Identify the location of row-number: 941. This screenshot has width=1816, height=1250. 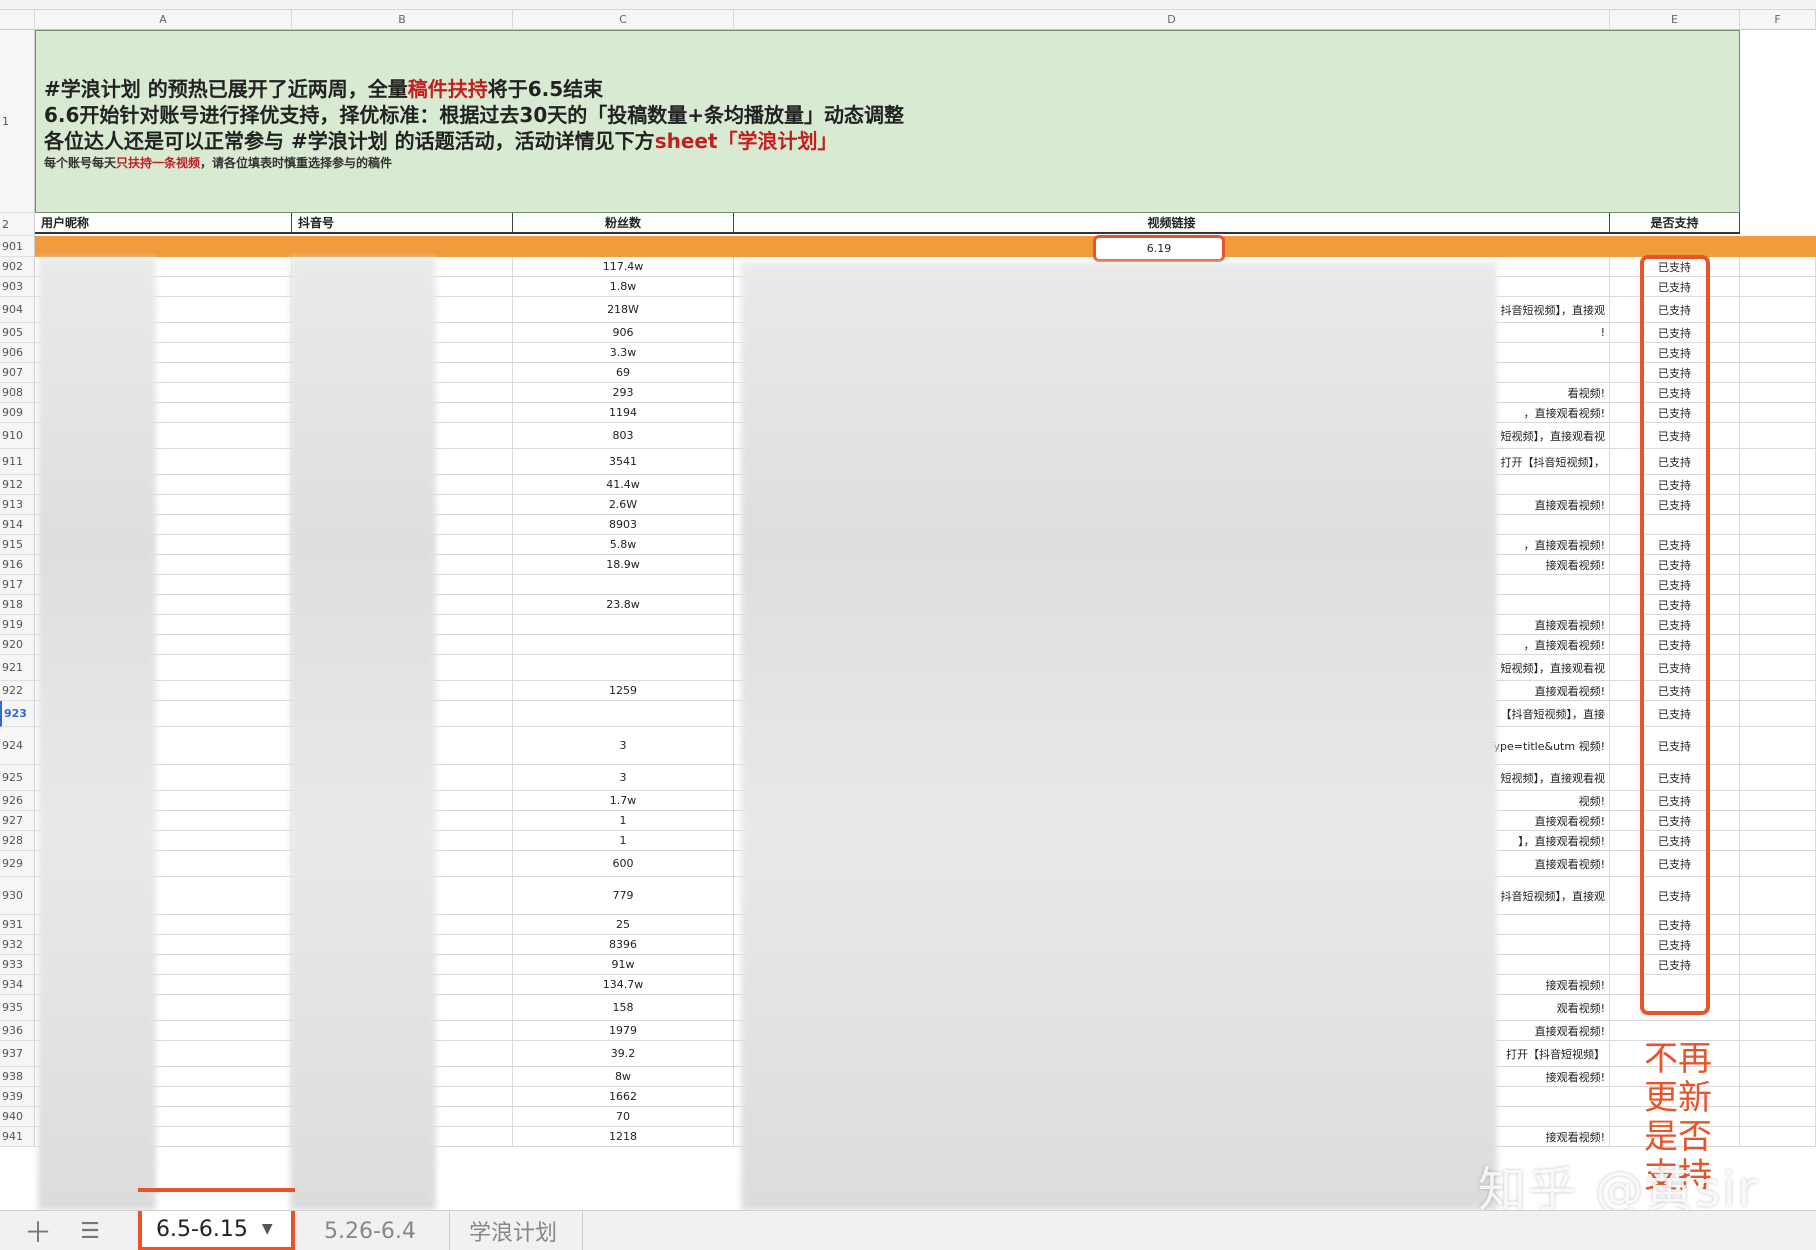
(17, 1137).